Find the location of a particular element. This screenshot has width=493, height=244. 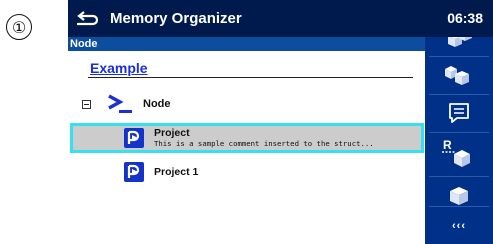

sidebar-button-boxes is located at coordinates (459, 75).